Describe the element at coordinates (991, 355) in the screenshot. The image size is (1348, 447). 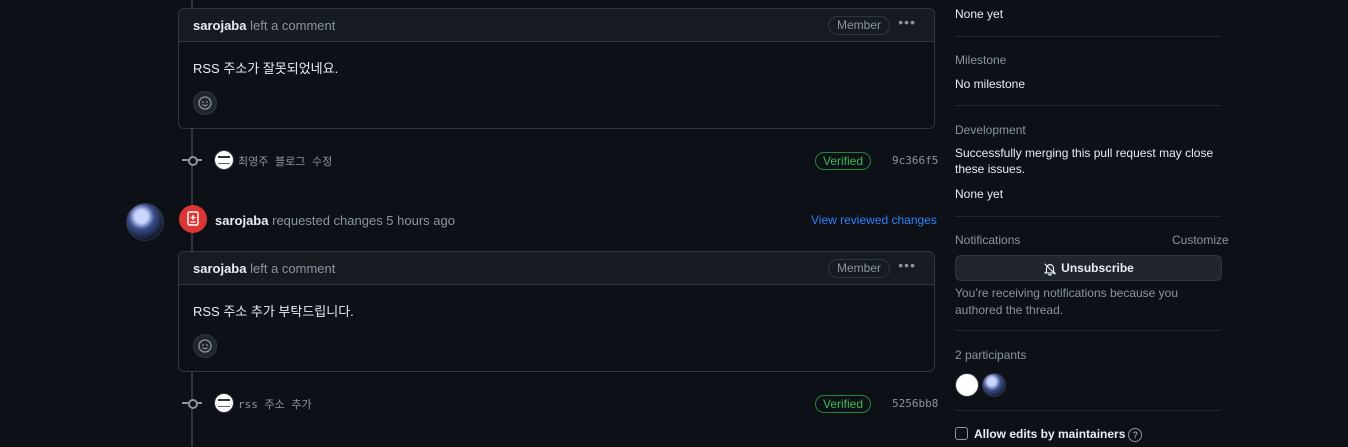
I see `participants-heading: 2 participants` at that location.